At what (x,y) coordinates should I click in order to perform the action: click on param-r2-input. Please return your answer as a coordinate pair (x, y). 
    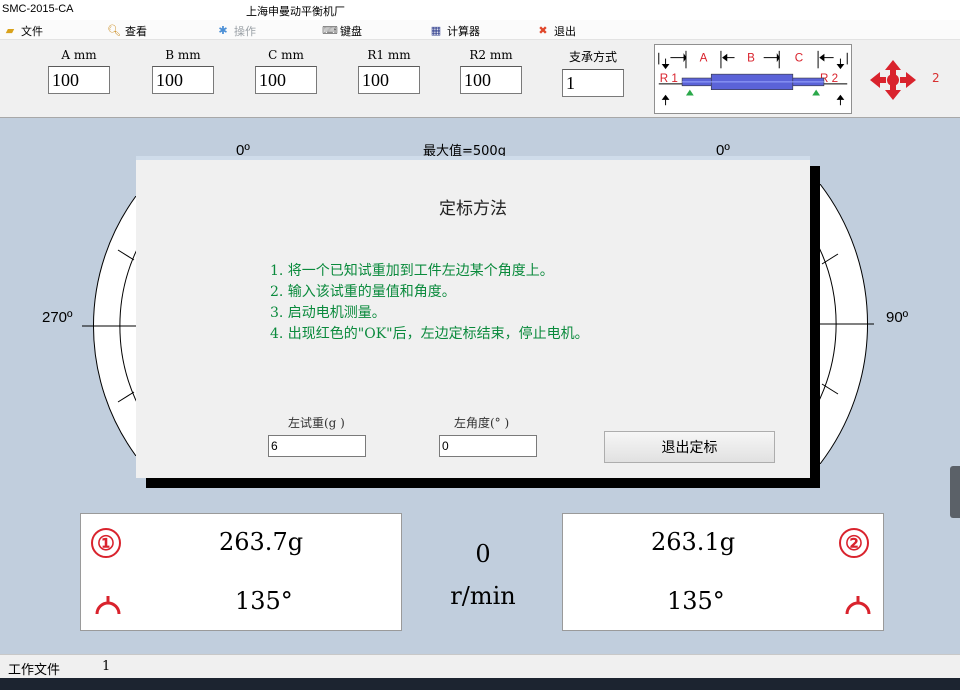
    Looking at the image, I should click on (491, 80).